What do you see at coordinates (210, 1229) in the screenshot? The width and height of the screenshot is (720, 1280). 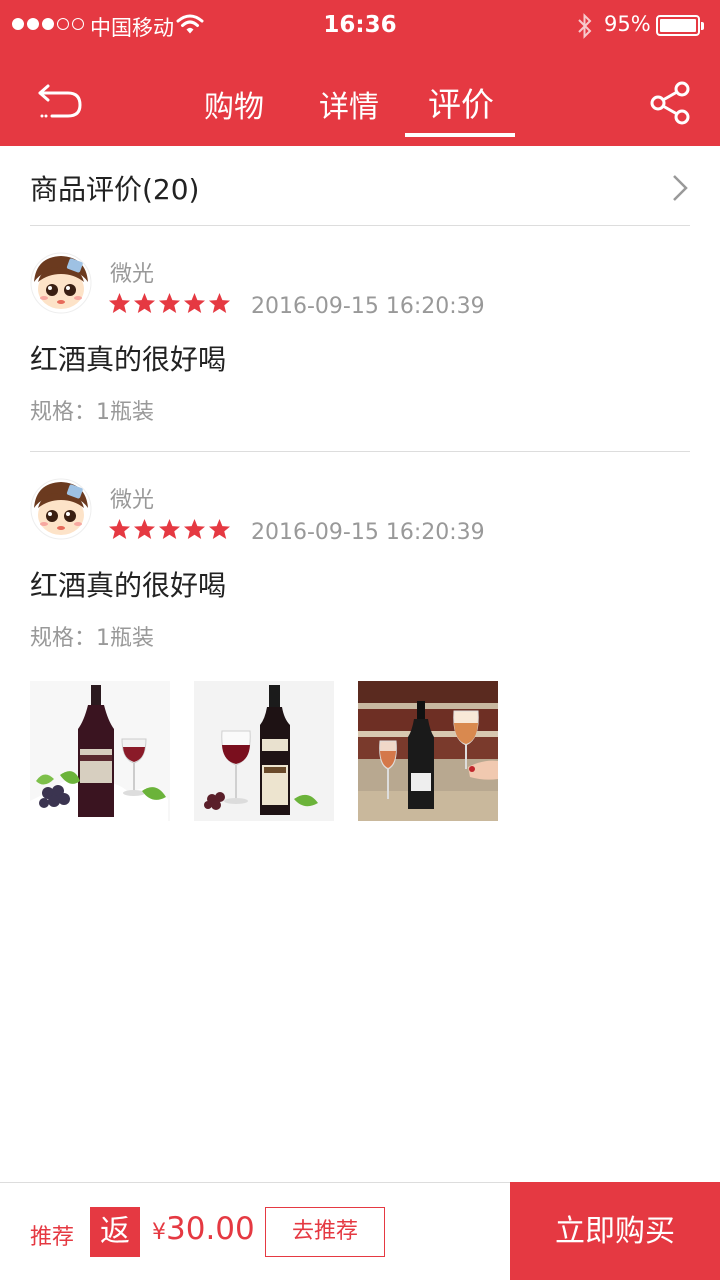 I see `price-value: 30.00` at bounding box center [210, 1229].